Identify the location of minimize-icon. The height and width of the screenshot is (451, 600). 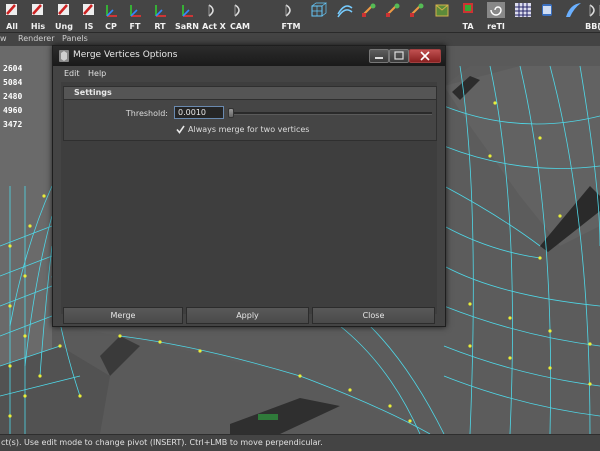
(379, 58).